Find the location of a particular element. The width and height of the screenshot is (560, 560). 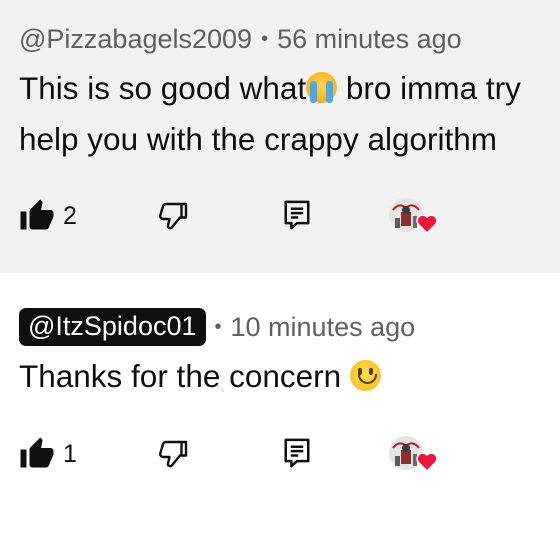

comment-meta: @ItzSpidoc01 • 10 minutes ago is located at coordinates (217, 327).